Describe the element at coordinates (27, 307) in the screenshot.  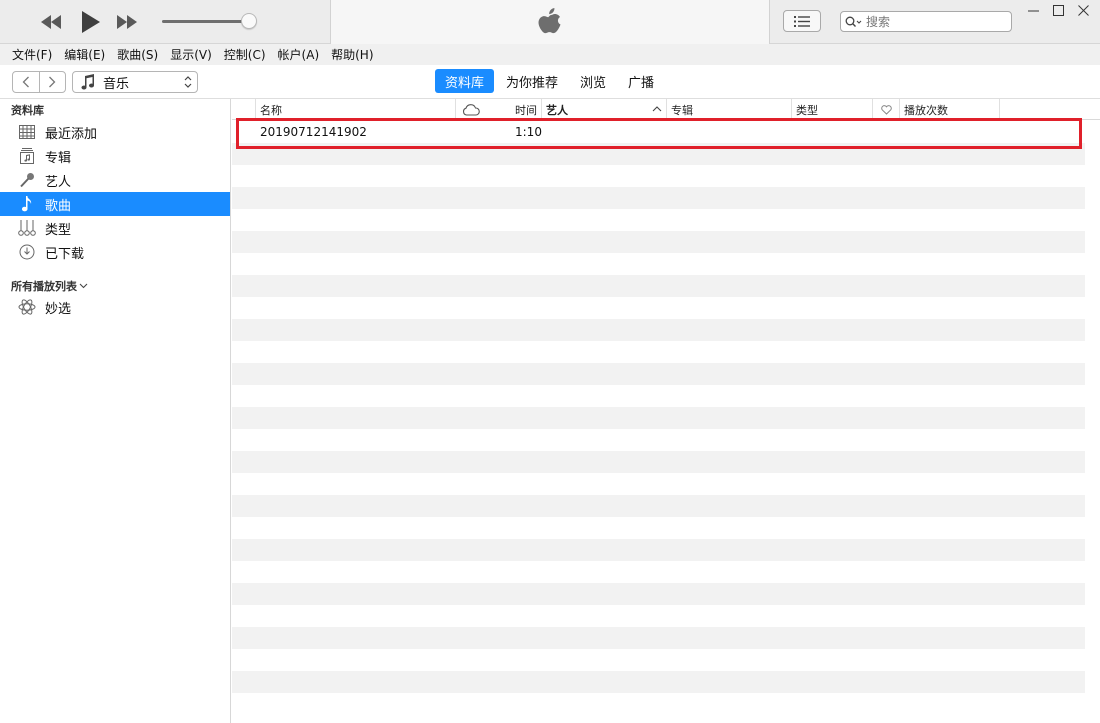
I see `genius-atom-icon` at that location.